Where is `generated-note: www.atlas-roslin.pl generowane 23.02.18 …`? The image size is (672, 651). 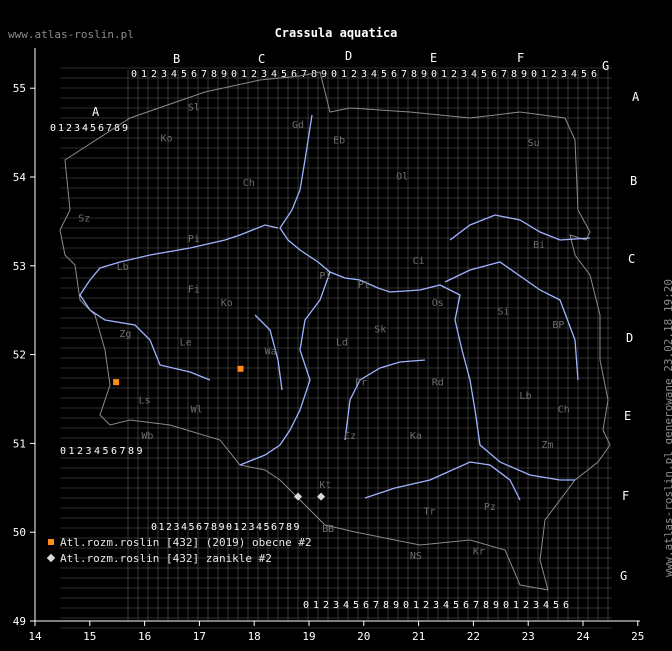
generated-note: www.atlas-roslin.pl generowane 23.02.18 … is located at coordinates (667, 427).